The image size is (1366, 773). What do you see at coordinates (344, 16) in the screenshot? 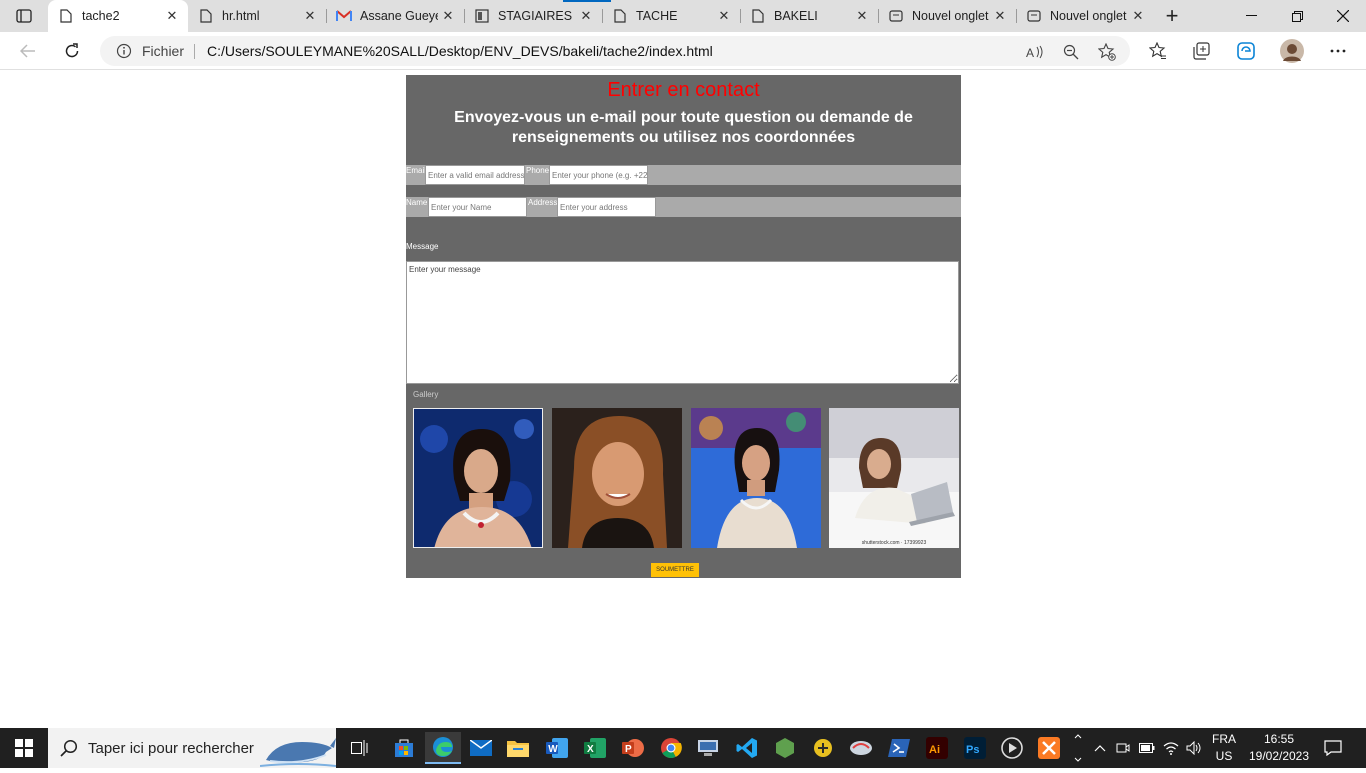
I see `gmail-icon` at bounding box center [344, 16].